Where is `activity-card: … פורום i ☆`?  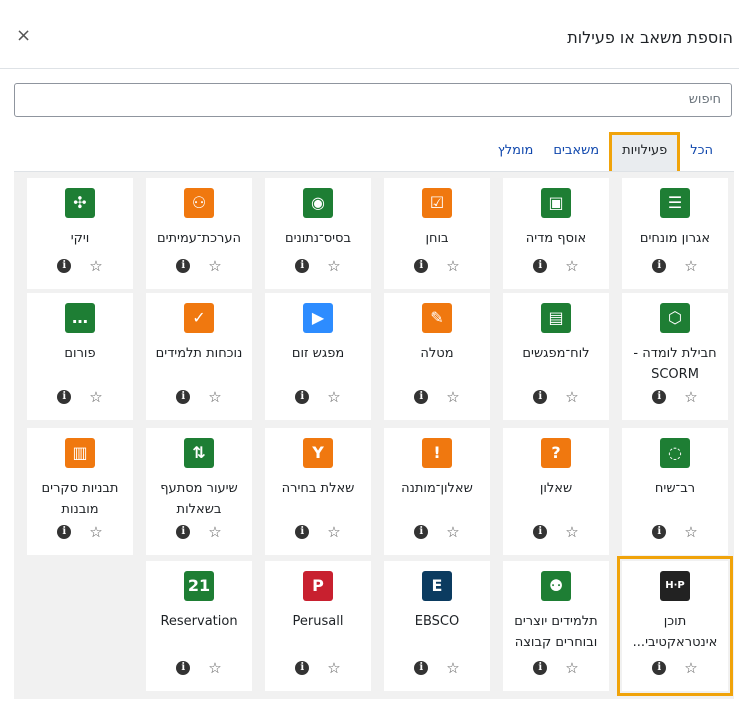
activity-card: … פורום i ☆ is located at coordinates (80, 356).